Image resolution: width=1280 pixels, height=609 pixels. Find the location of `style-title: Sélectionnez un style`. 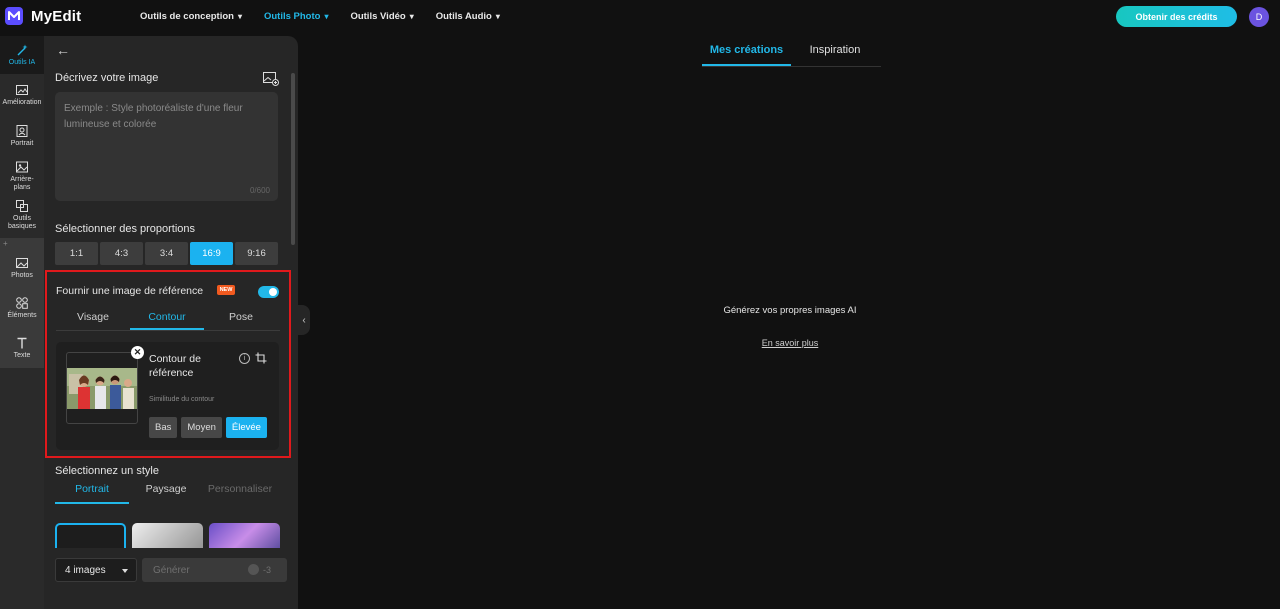

style-title: Sélectionnez un style is located at coordinates (107, 471).